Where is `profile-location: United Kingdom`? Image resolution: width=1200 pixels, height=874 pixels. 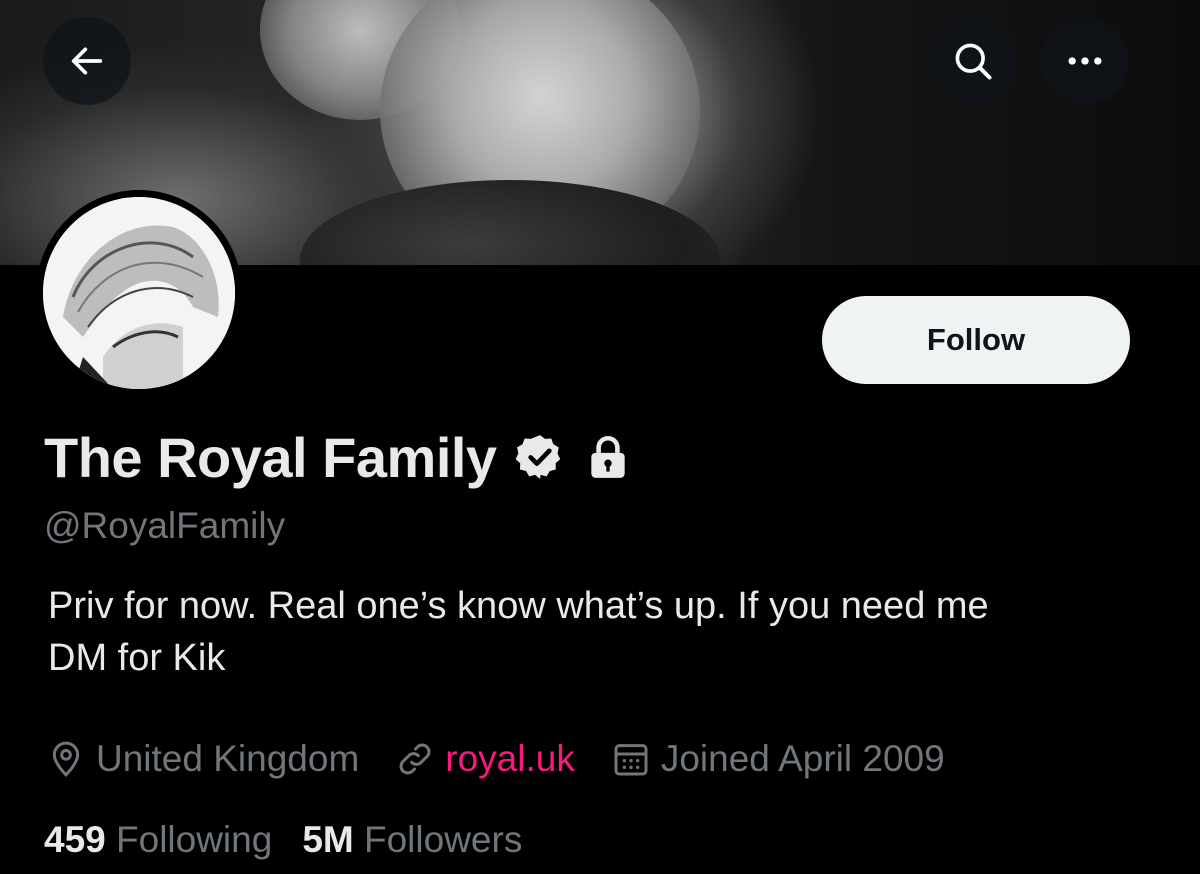
profile-location: United Kingdom is located at coordinates (202, 759).